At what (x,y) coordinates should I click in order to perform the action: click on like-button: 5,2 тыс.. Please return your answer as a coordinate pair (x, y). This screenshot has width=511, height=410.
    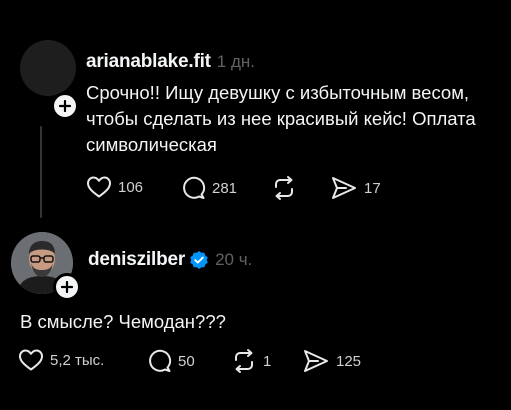
    Looking at the image, I should click on (61, 360).